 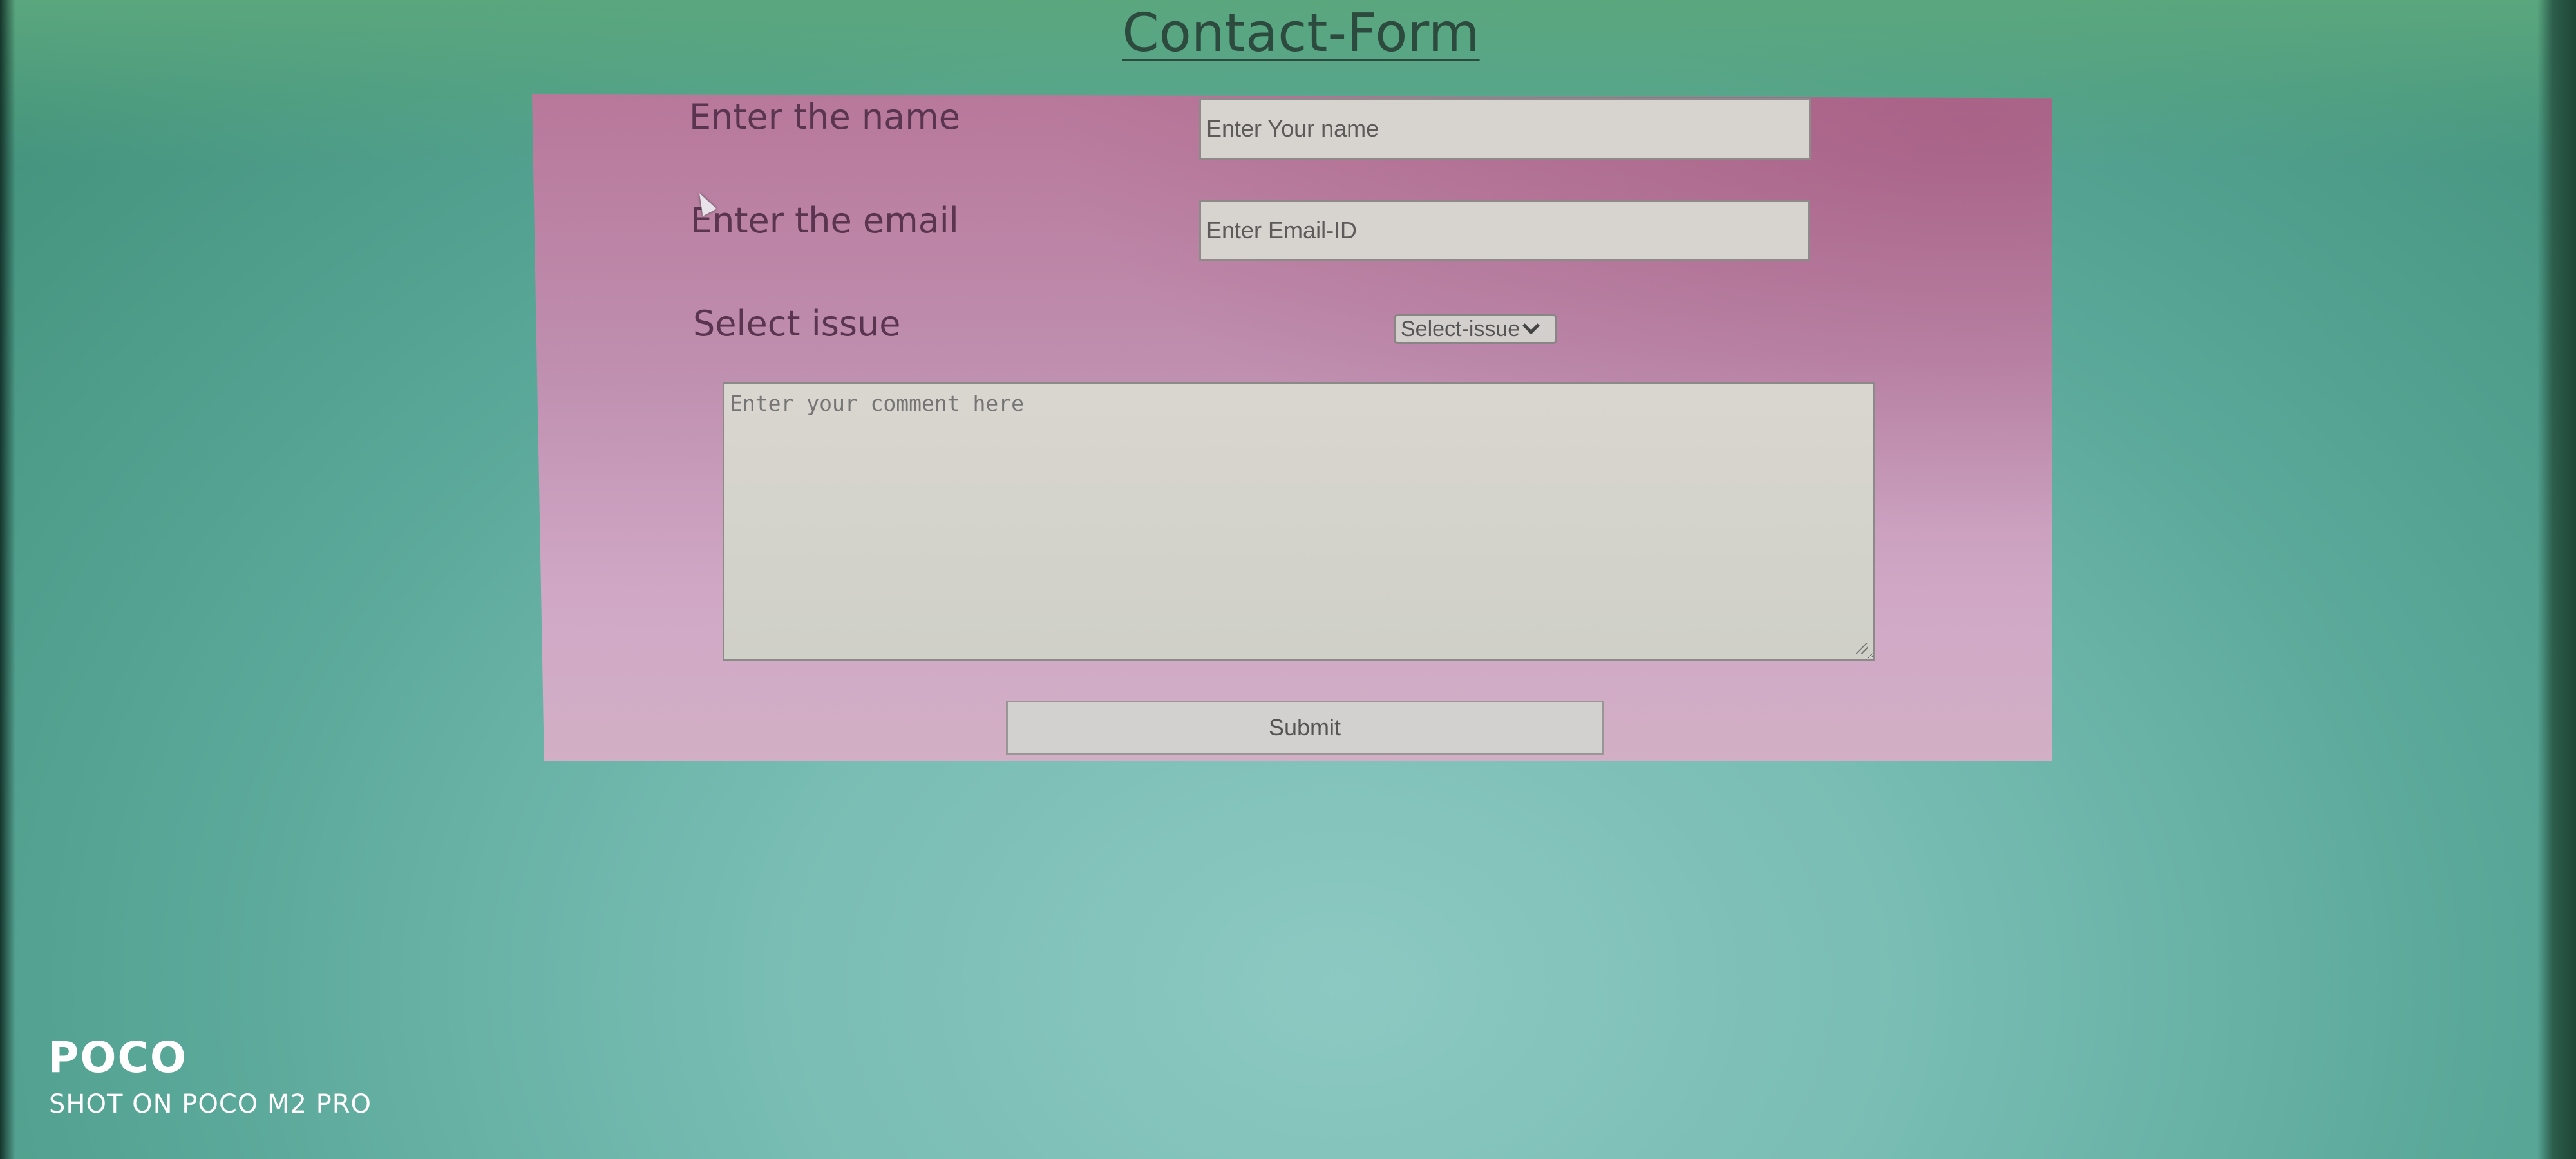 I want to click on email-label: Enter the email, so click(x=824, y=220).